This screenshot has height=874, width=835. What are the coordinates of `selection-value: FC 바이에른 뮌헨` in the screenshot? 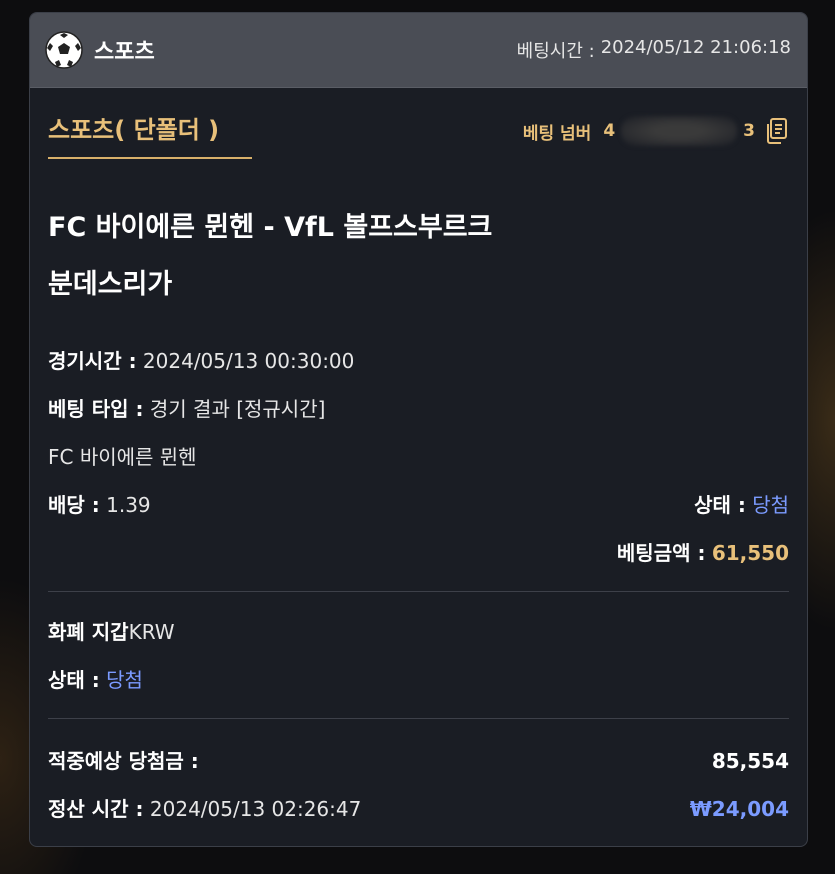 It's located at (122, 457).